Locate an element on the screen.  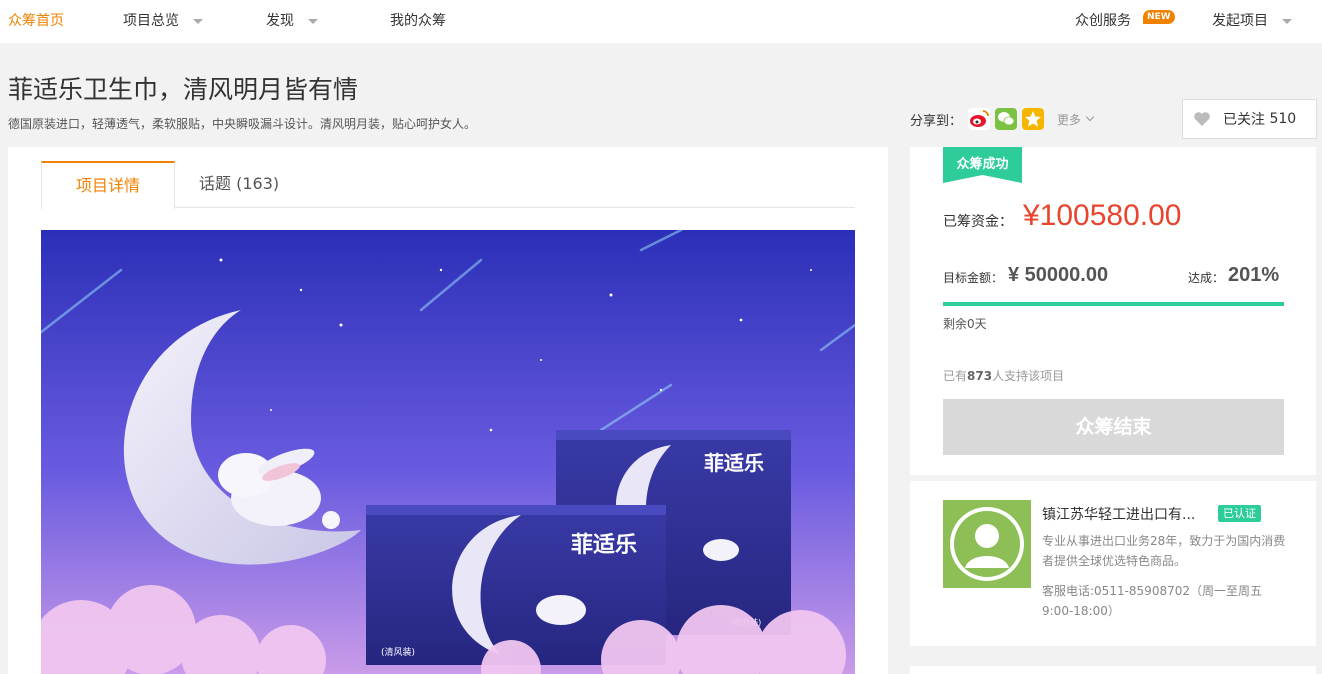
user-icon is located at coordinates (987, 544).